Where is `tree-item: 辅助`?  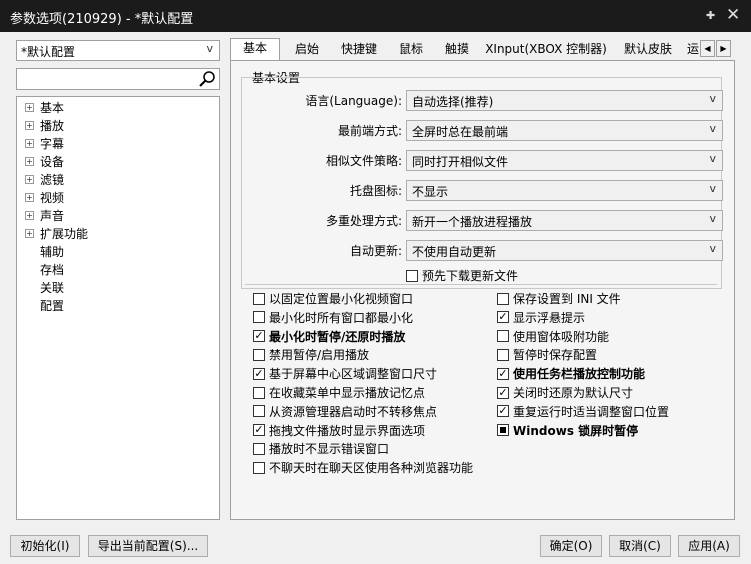 tree-item: 辅助 is located at coordinates (44, 252).